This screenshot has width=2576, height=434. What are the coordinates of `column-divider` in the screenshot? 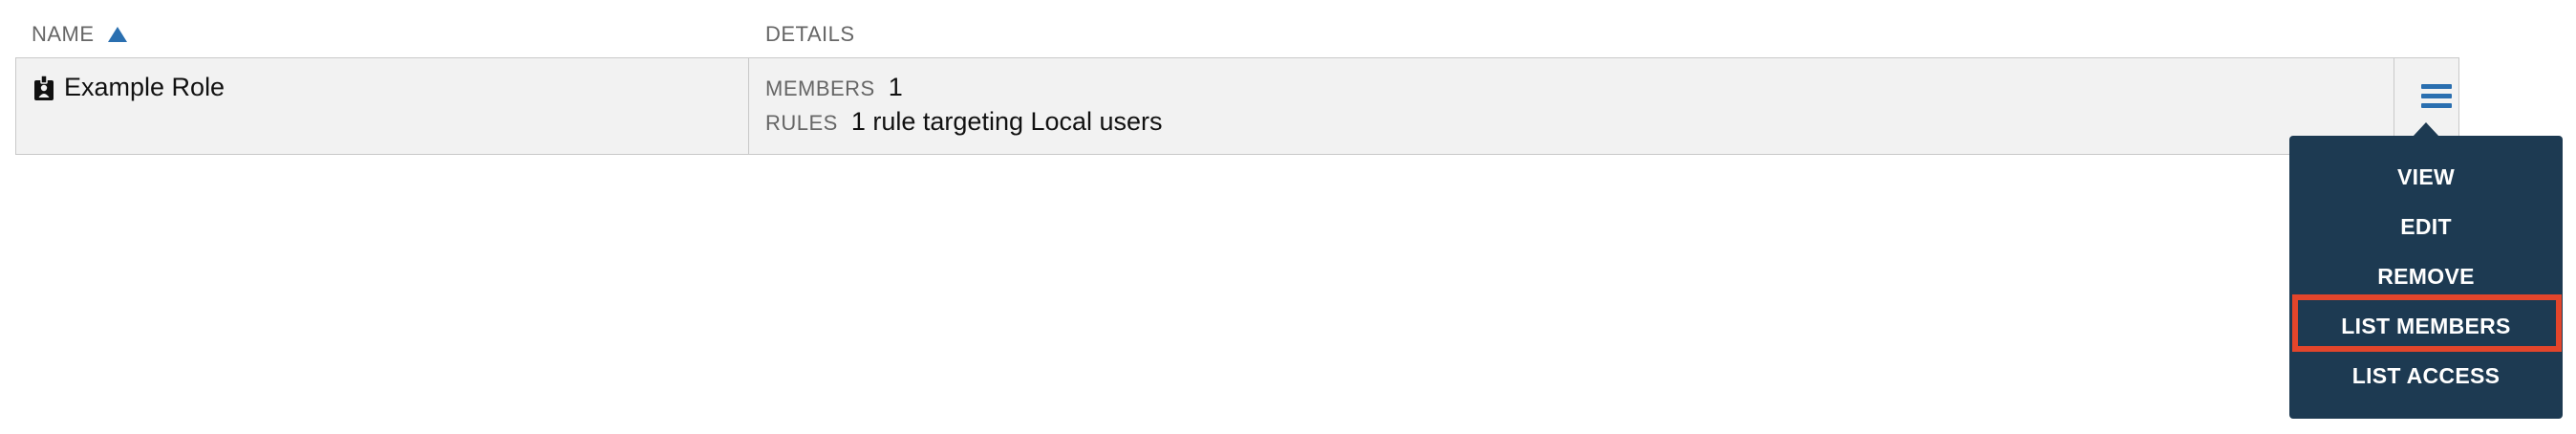 It's located at (748, 106).